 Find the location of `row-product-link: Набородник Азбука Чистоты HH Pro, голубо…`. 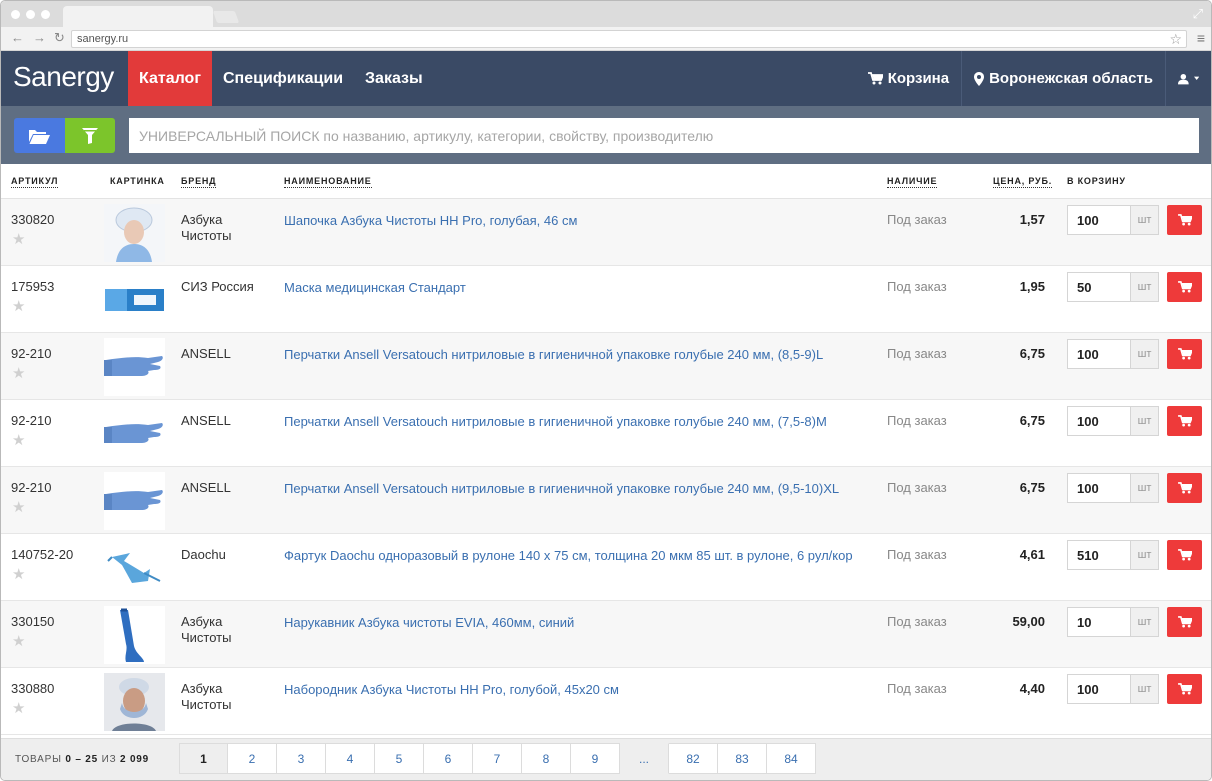

row-product-link: Набородник Азбука Чистоты HH Pro, голубо… is located at coordinates (574, 689).